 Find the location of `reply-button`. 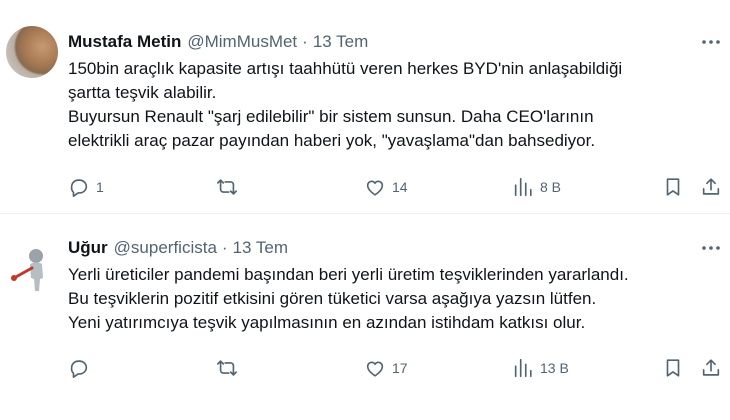

reply-button is located at coordinates (82, 368).